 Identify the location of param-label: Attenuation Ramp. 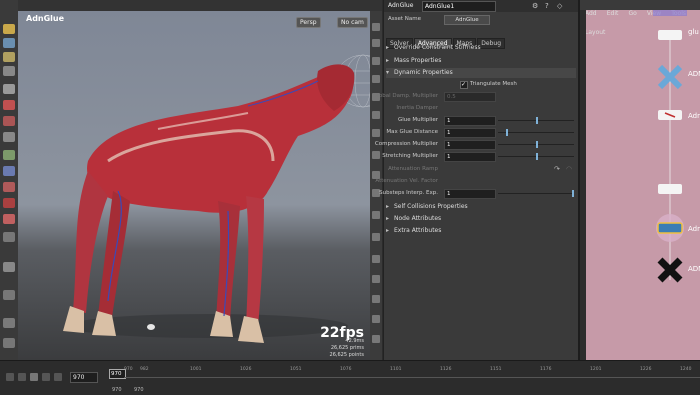
(413, 169).